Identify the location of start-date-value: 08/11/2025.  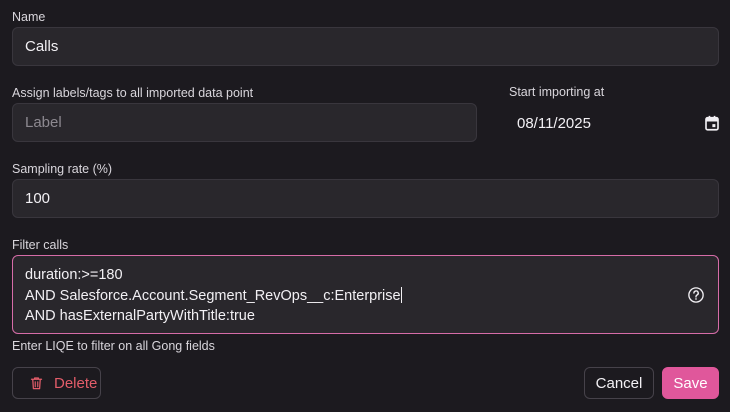
(554, 123).